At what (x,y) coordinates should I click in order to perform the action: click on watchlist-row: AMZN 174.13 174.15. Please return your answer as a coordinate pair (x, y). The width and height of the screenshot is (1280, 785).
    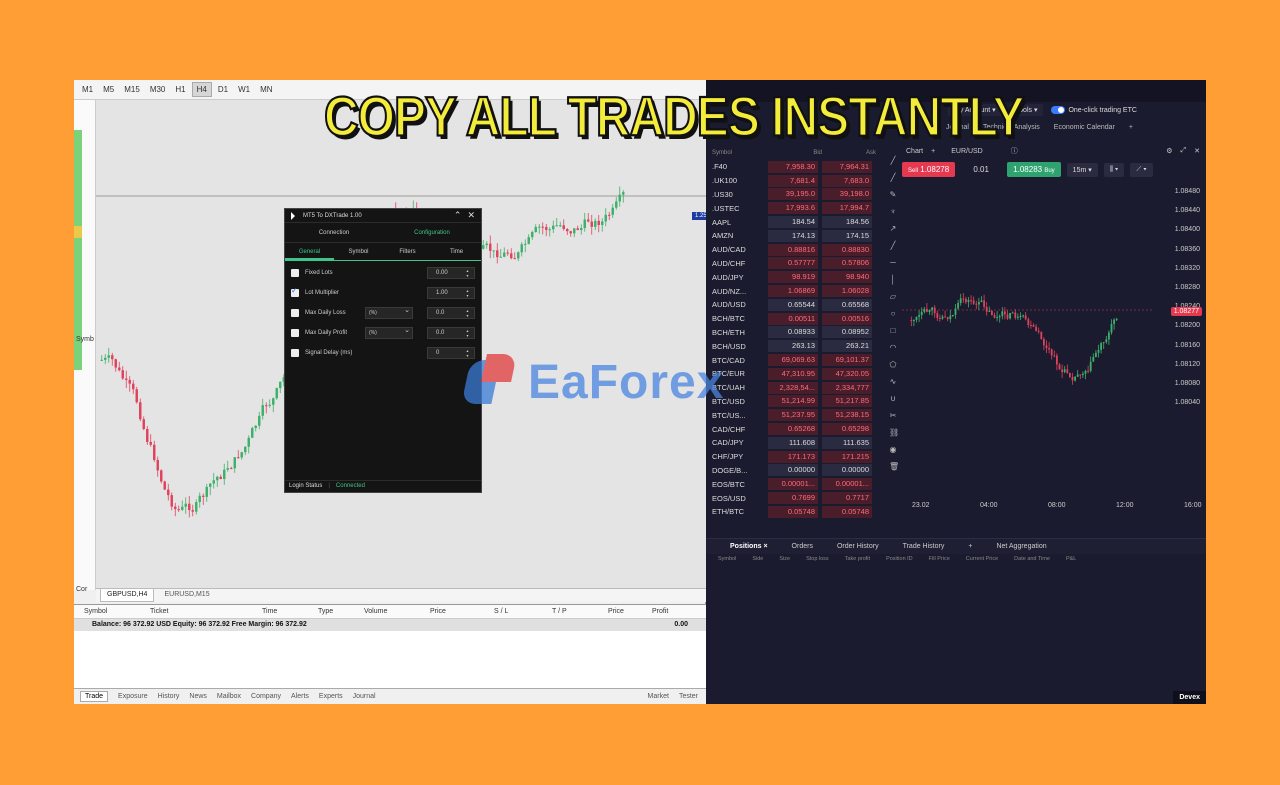
    Looking at the image, I should click on (793, 236).